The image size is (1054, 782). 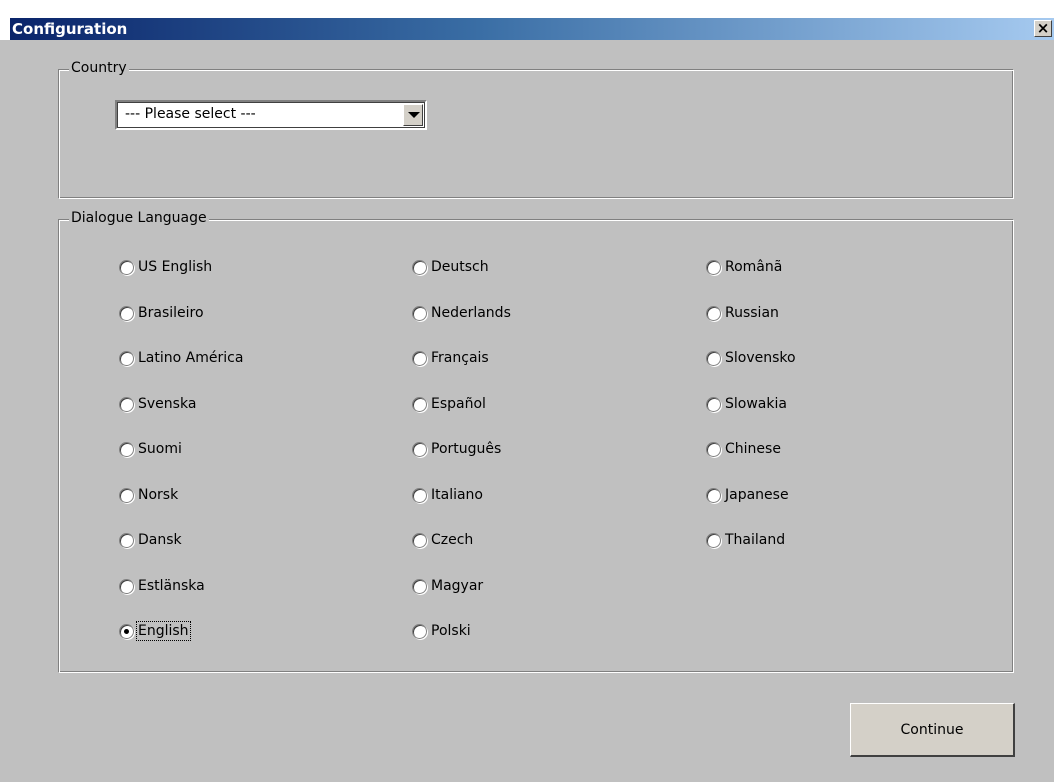 What do you see at coordinates (271, 115) in the screenshot?
I see `country-select: --- Please select ---` at bounding box center [271, 115].